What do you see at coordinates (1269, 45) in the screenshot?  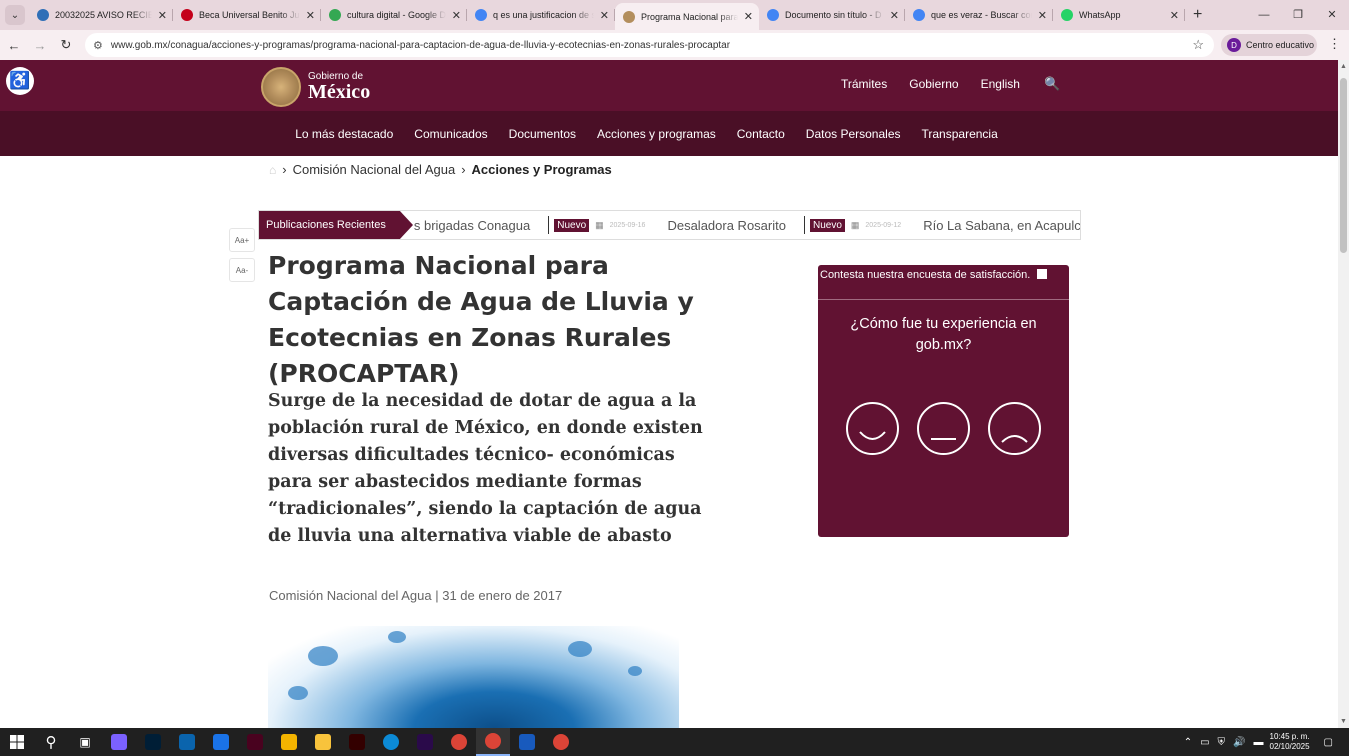 I see `profile-button: D Centro educativo` at bounding box center [1269, 45].